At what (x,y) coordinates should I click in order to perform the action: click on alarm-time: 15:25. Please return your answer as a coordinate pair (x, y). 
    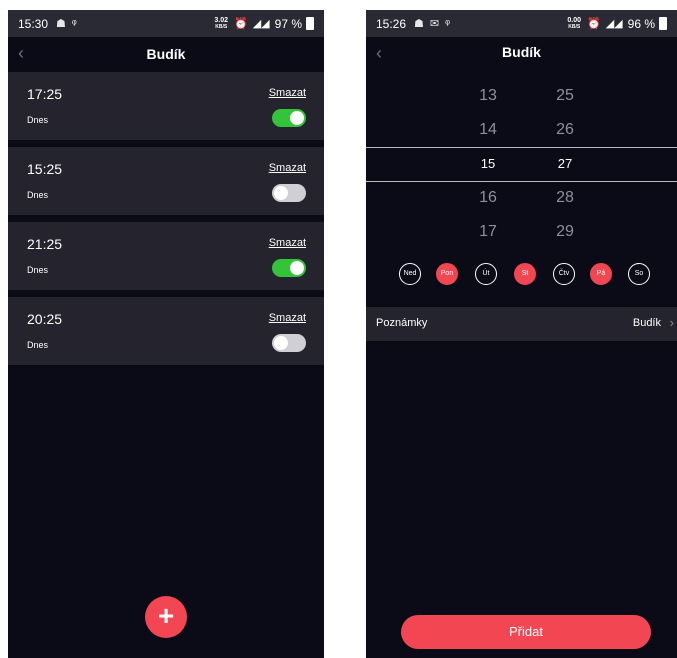
    Looking at the image, I should click on (45, 169).